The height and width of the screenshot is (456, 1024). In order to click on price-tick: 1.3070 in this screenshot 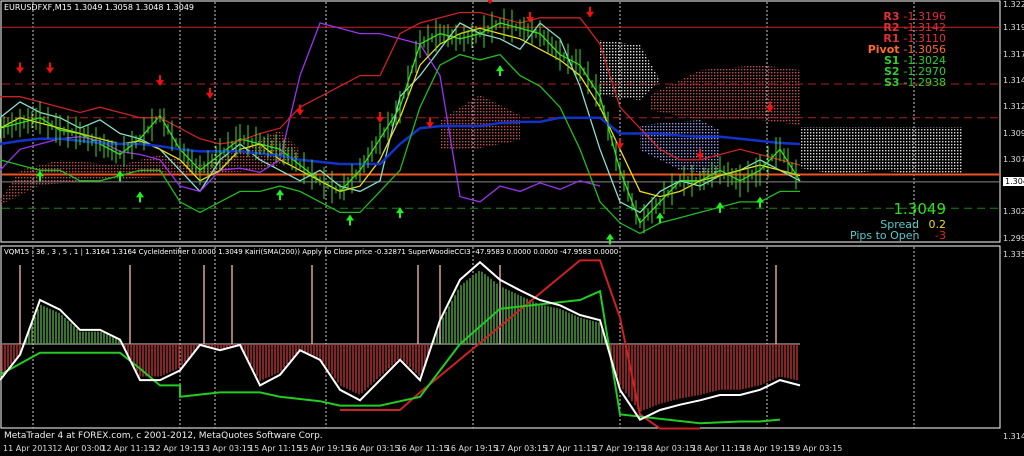, I will do `click(1013, 159)`.